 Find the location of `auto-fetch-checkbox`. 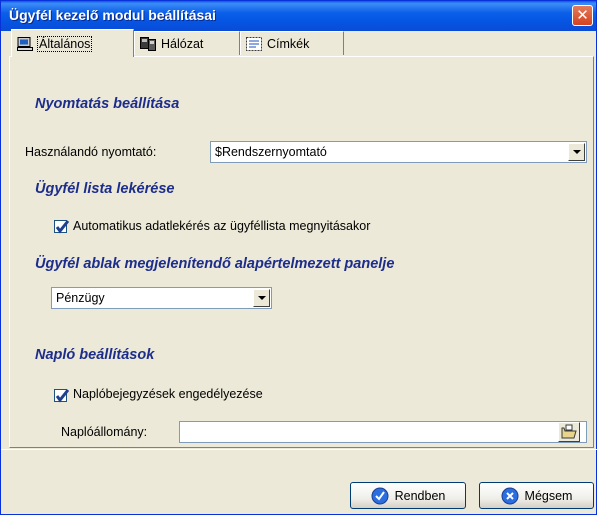

auto-fetch-checkbox is located at coordinates (62, 227).